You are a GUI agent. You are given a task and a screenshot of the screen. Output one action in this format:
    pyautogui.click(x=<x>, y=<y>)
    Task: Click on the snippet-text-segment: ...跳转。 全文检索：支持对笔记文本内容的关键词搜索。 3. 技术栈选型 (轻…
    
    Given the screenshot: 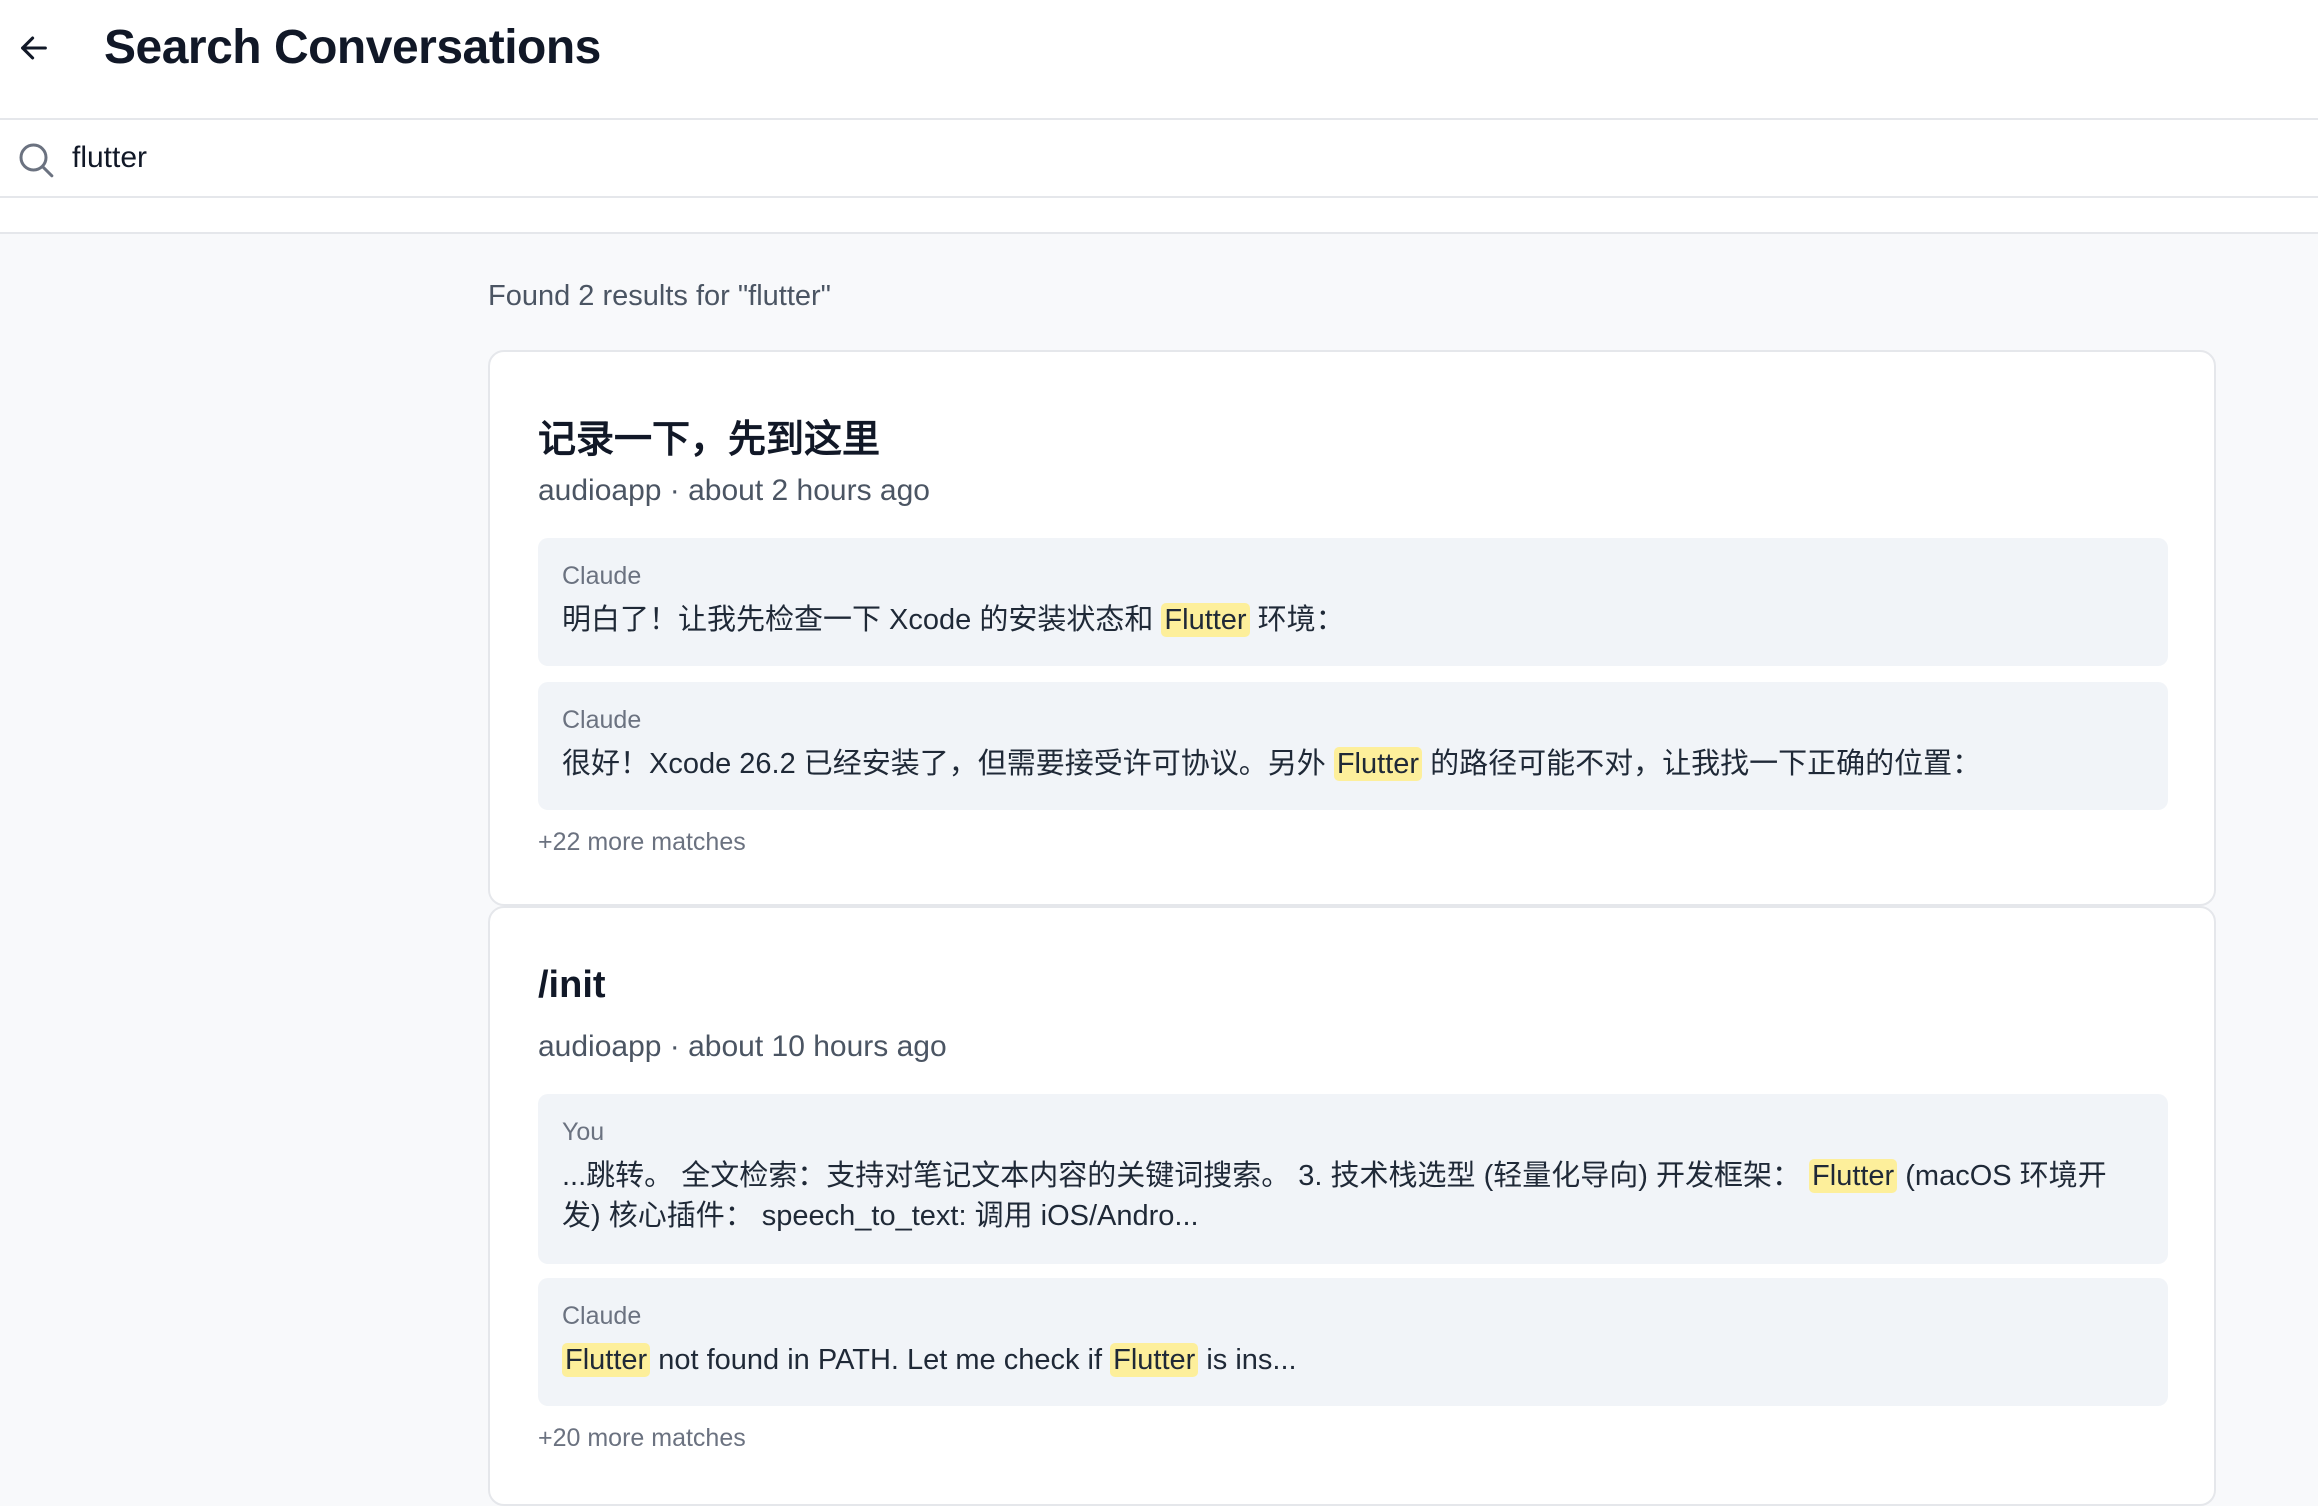 What is the action you would take?
    pyautogui.click(x=1186, y=1176)
    